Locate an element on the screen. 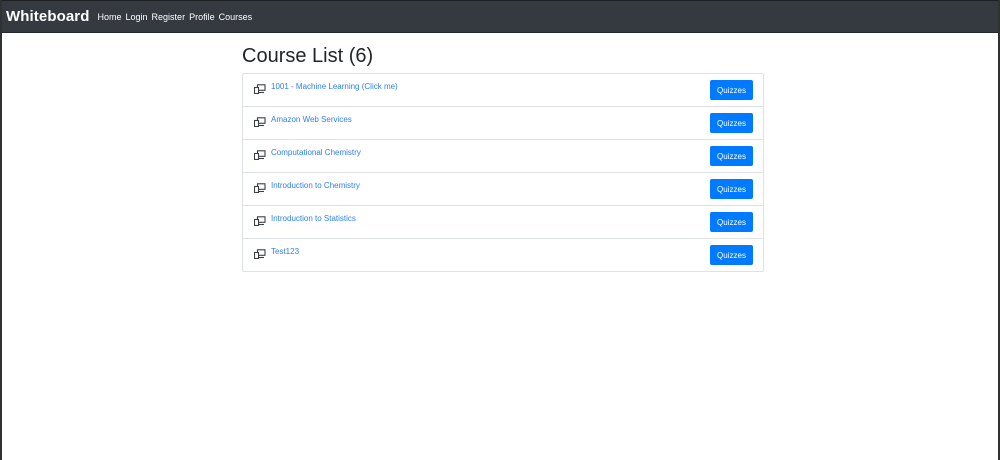 The image size is (1000, 460). course-row: Introduction to Chemistry Quizzes is located at coordinates (503, 188).